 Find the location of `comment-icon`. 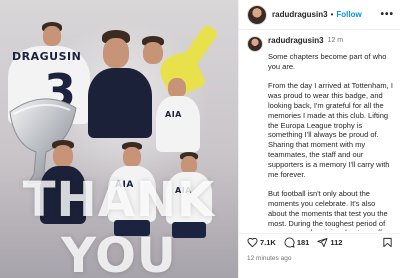

comment-icon is located at coordinates (289, 242).